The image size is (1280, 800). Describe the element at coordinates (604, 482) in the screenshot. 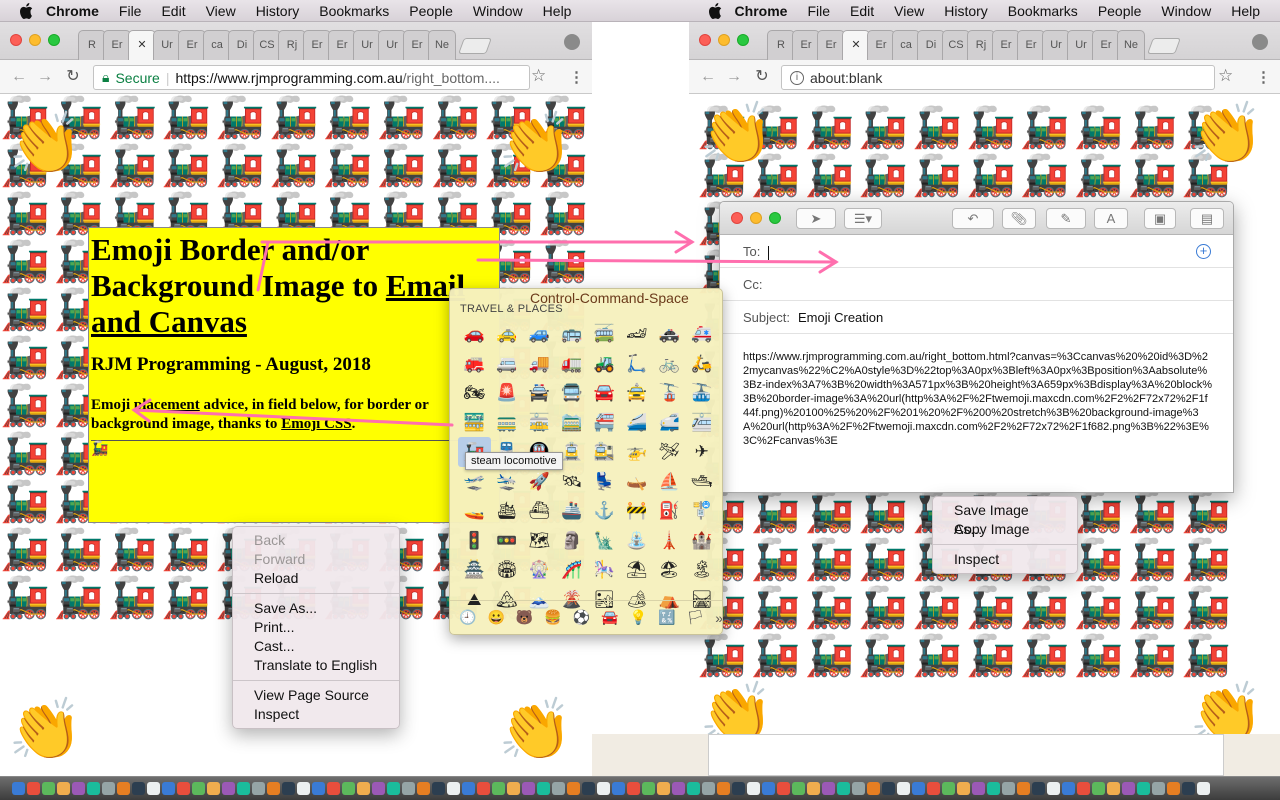

I see `emoji-cell: 💺` at that location.